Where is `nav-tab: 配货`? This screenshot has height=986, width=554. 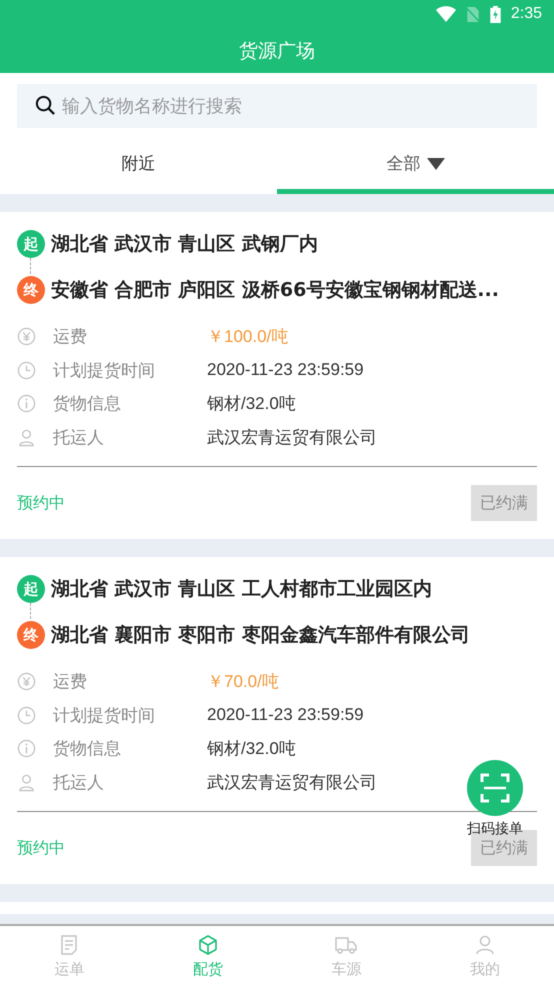
nav-tab: 配货 is located at coordinates (207, 956).